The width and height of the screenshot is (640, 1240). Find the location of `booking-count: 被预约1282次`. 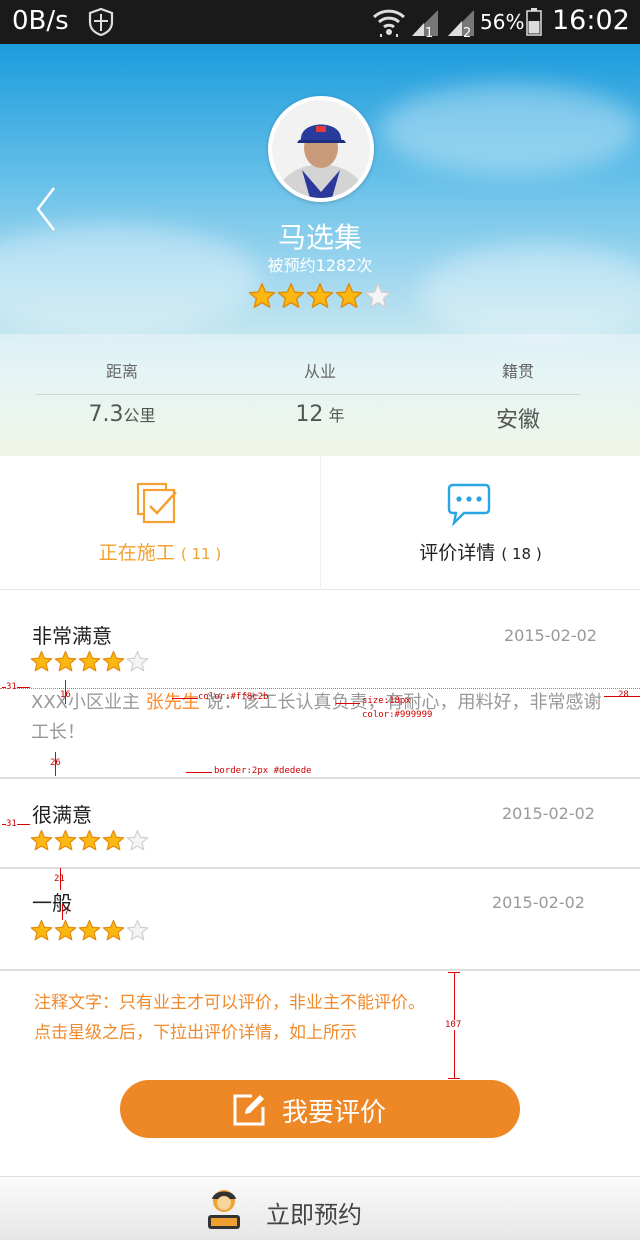

booking-count: 被预约1282次 is located at coordinates (320, 264).